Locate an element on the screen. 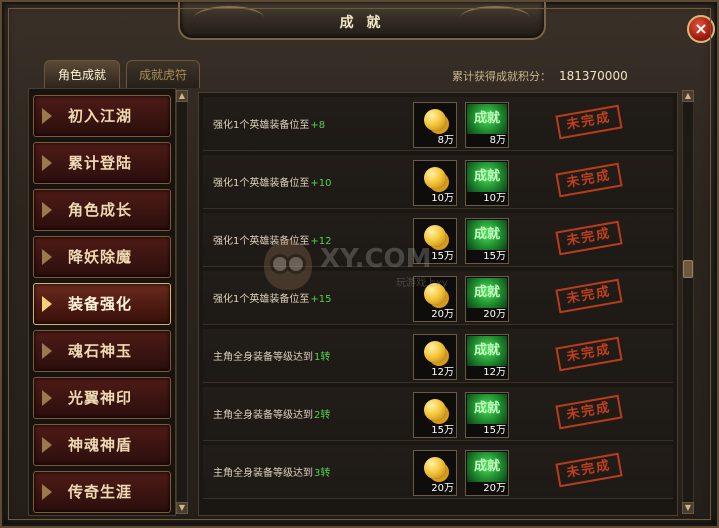 The width and height of the screenshot is (719, 528). points-reward: 成就 12万 is located at coordinates (487, 357).